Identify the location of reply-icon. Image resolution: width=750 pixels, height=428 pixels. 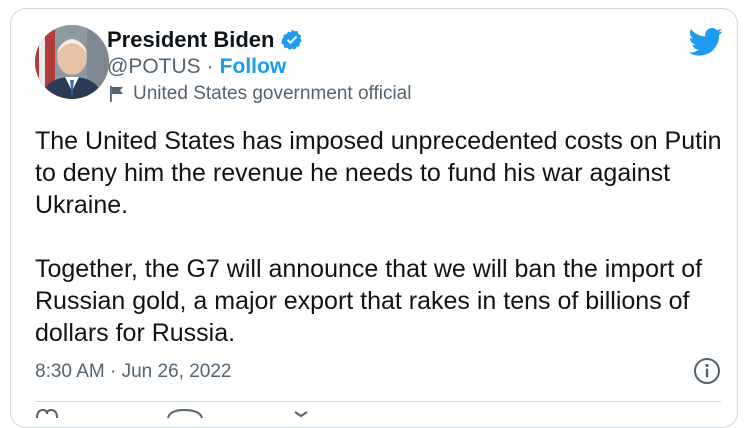
(186, 413).